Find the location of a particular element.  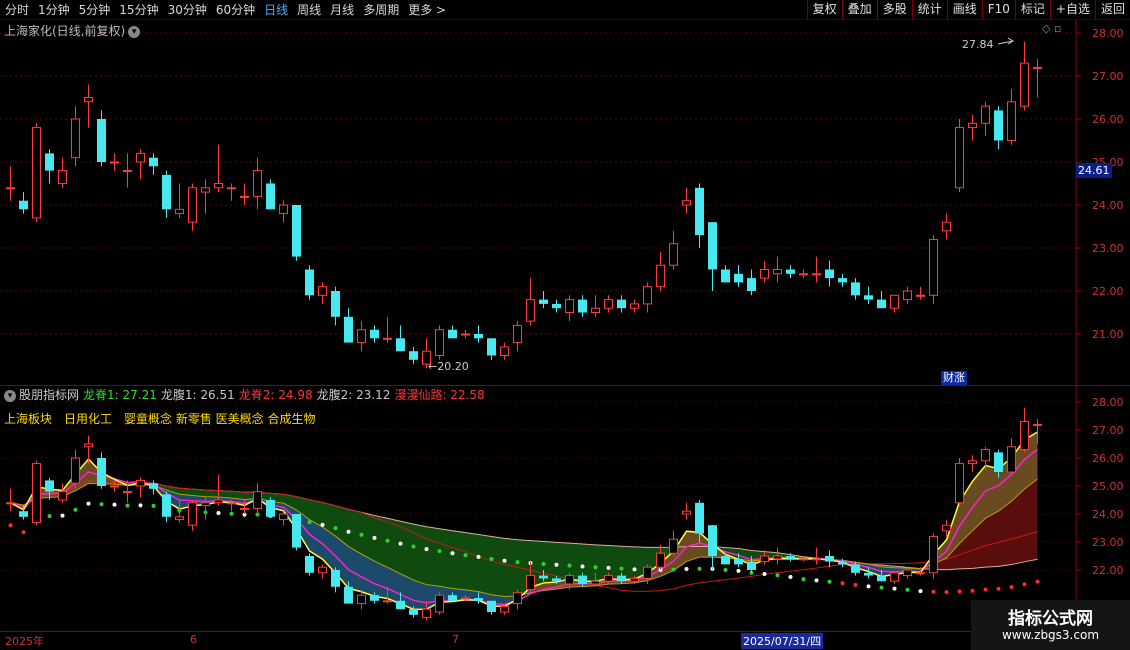

concept-tag-1: 日用化工 is located at coordinates (88, 419).